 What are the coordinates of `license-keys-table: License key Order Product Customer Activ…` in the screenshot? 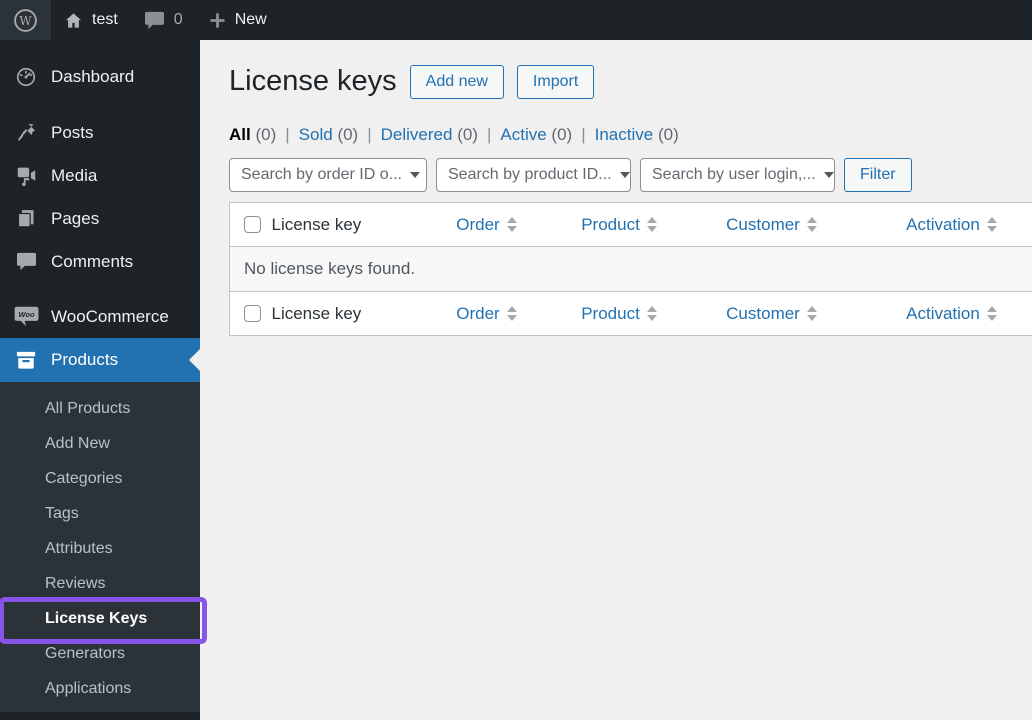 It's located at (630, 269).